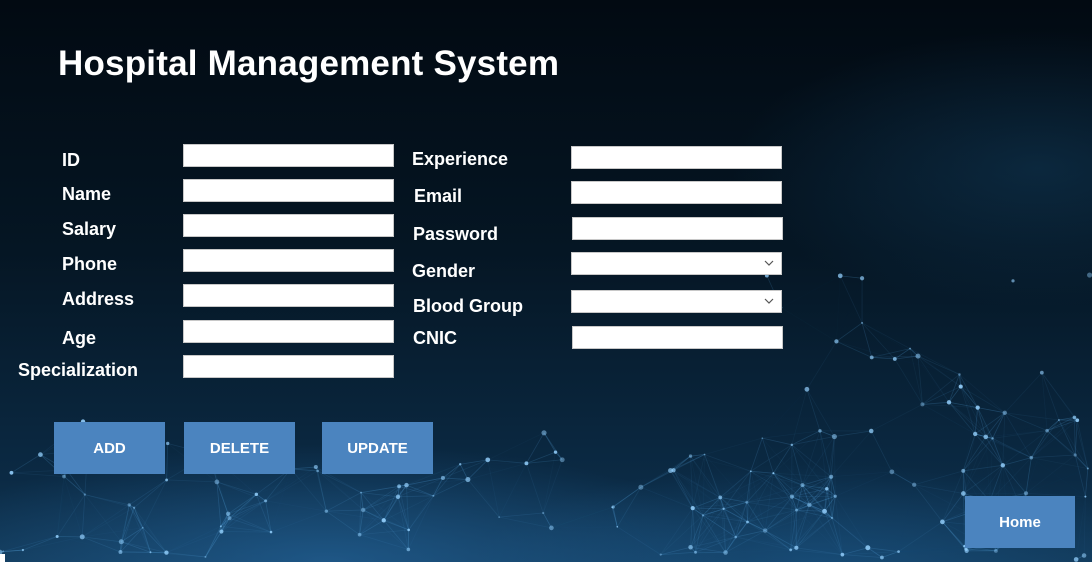 The width and height of the screenshot is (1092, 562). What do you see at coordinates (288, 190) in the screenshot?
I see `name-field` at bounding box center [288, 190].